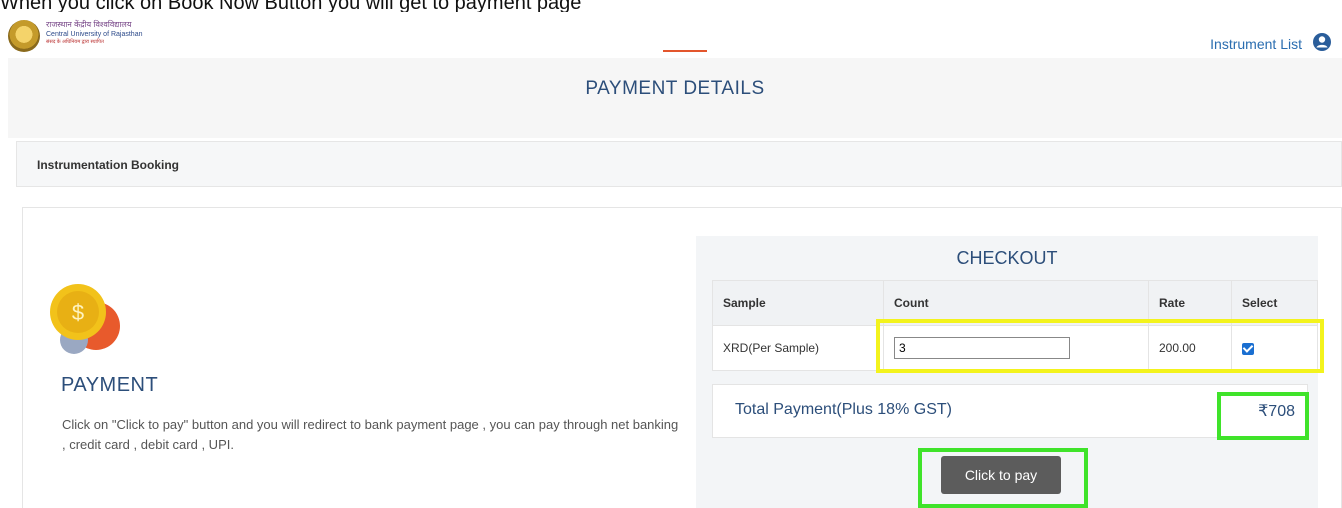  I want to click on column-header-count: Count, so click(1016, 303).